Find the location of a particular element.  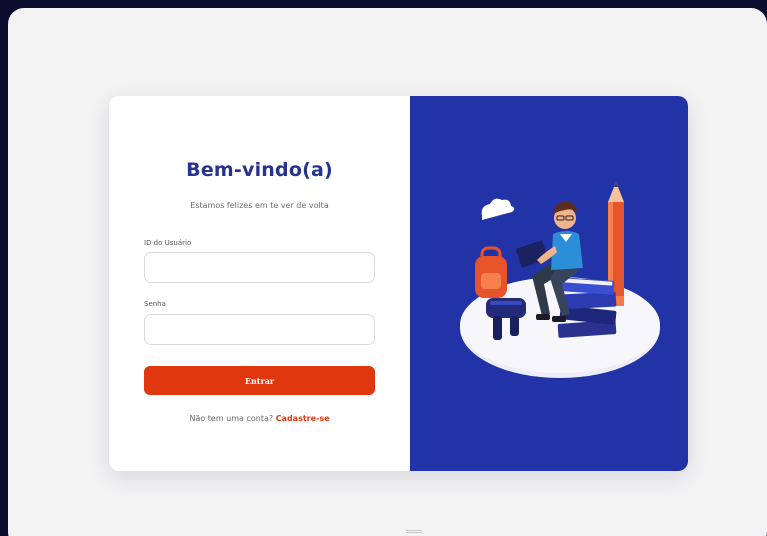

user-id-label: ID do Usuário is located at coordinates (168, 243).